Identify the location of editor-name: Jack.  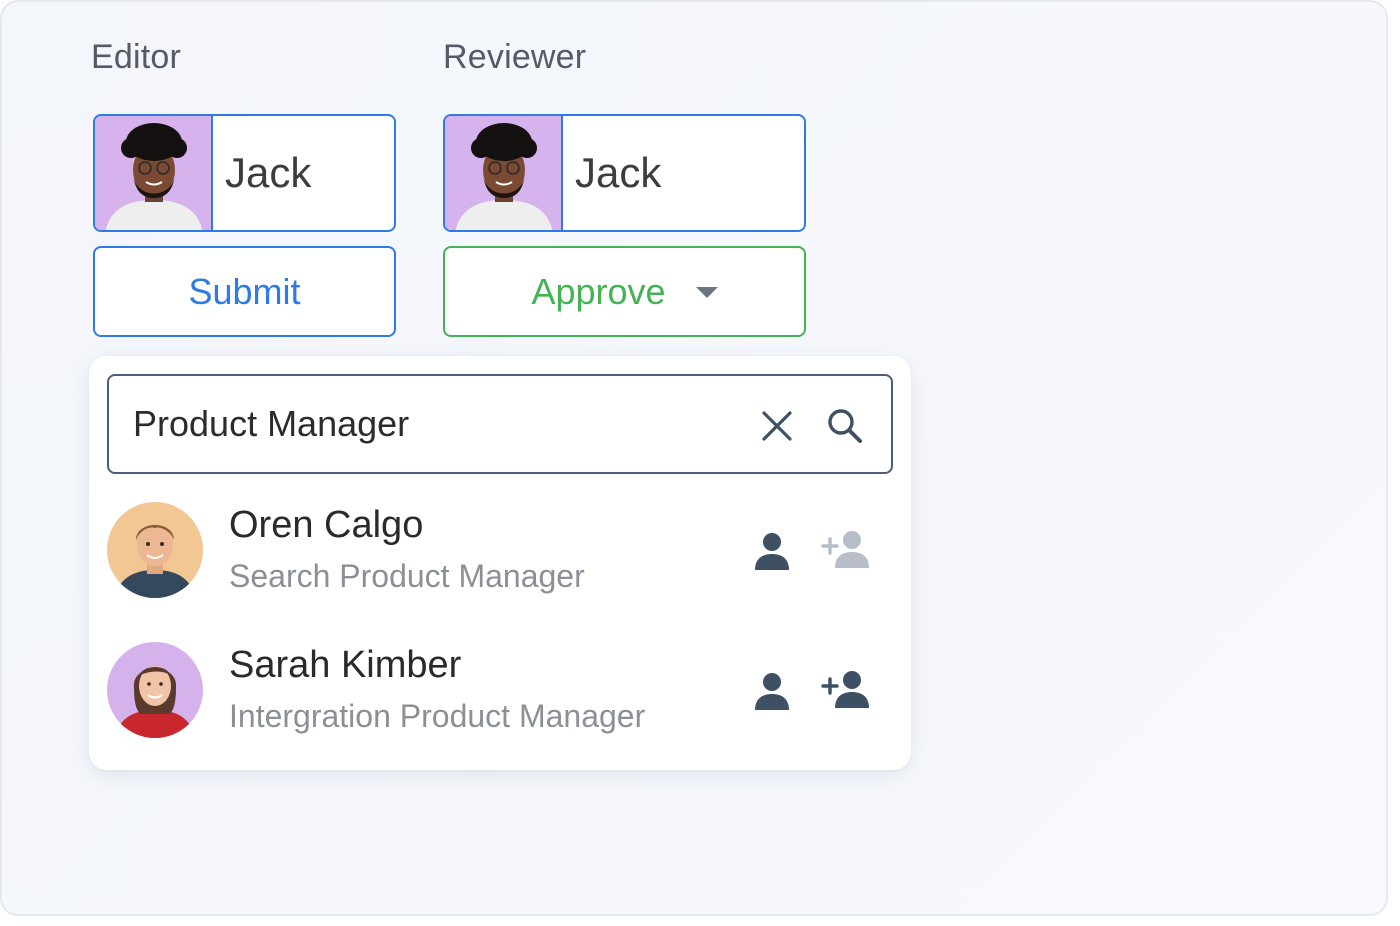
(268, 172).